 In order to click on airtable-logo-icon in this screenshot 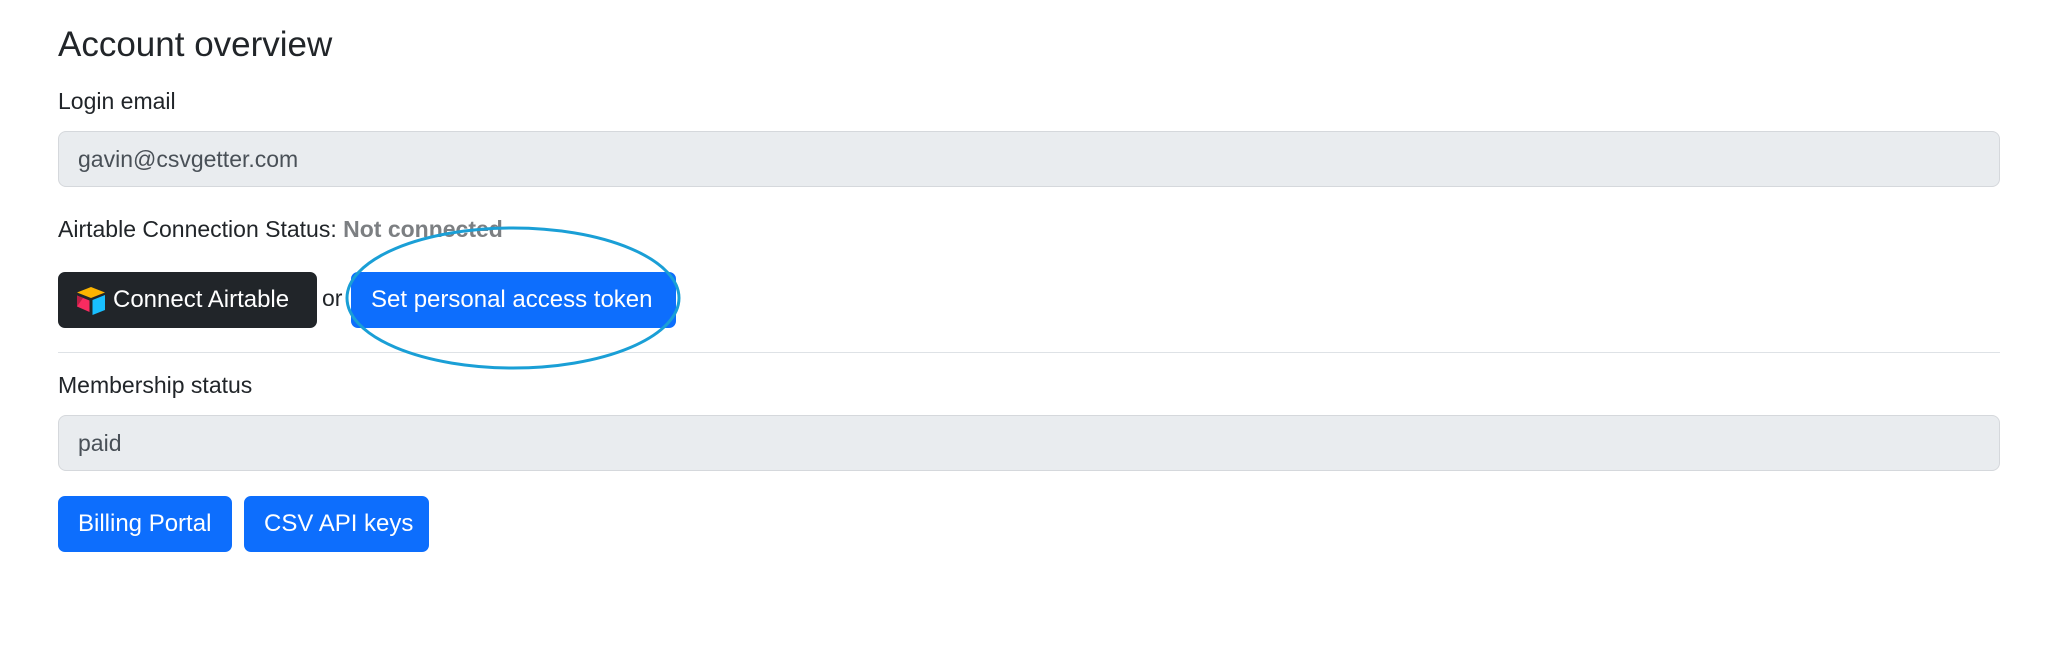, I will do `click(91, 301)`.